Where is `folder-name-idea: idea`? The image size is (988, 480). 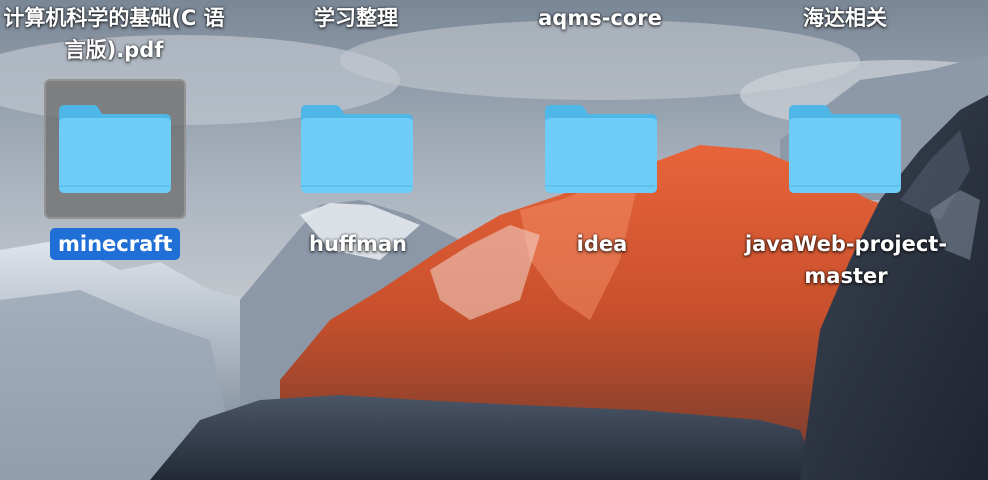 folder-name-idea: idea is located at coordinates (602, 244).